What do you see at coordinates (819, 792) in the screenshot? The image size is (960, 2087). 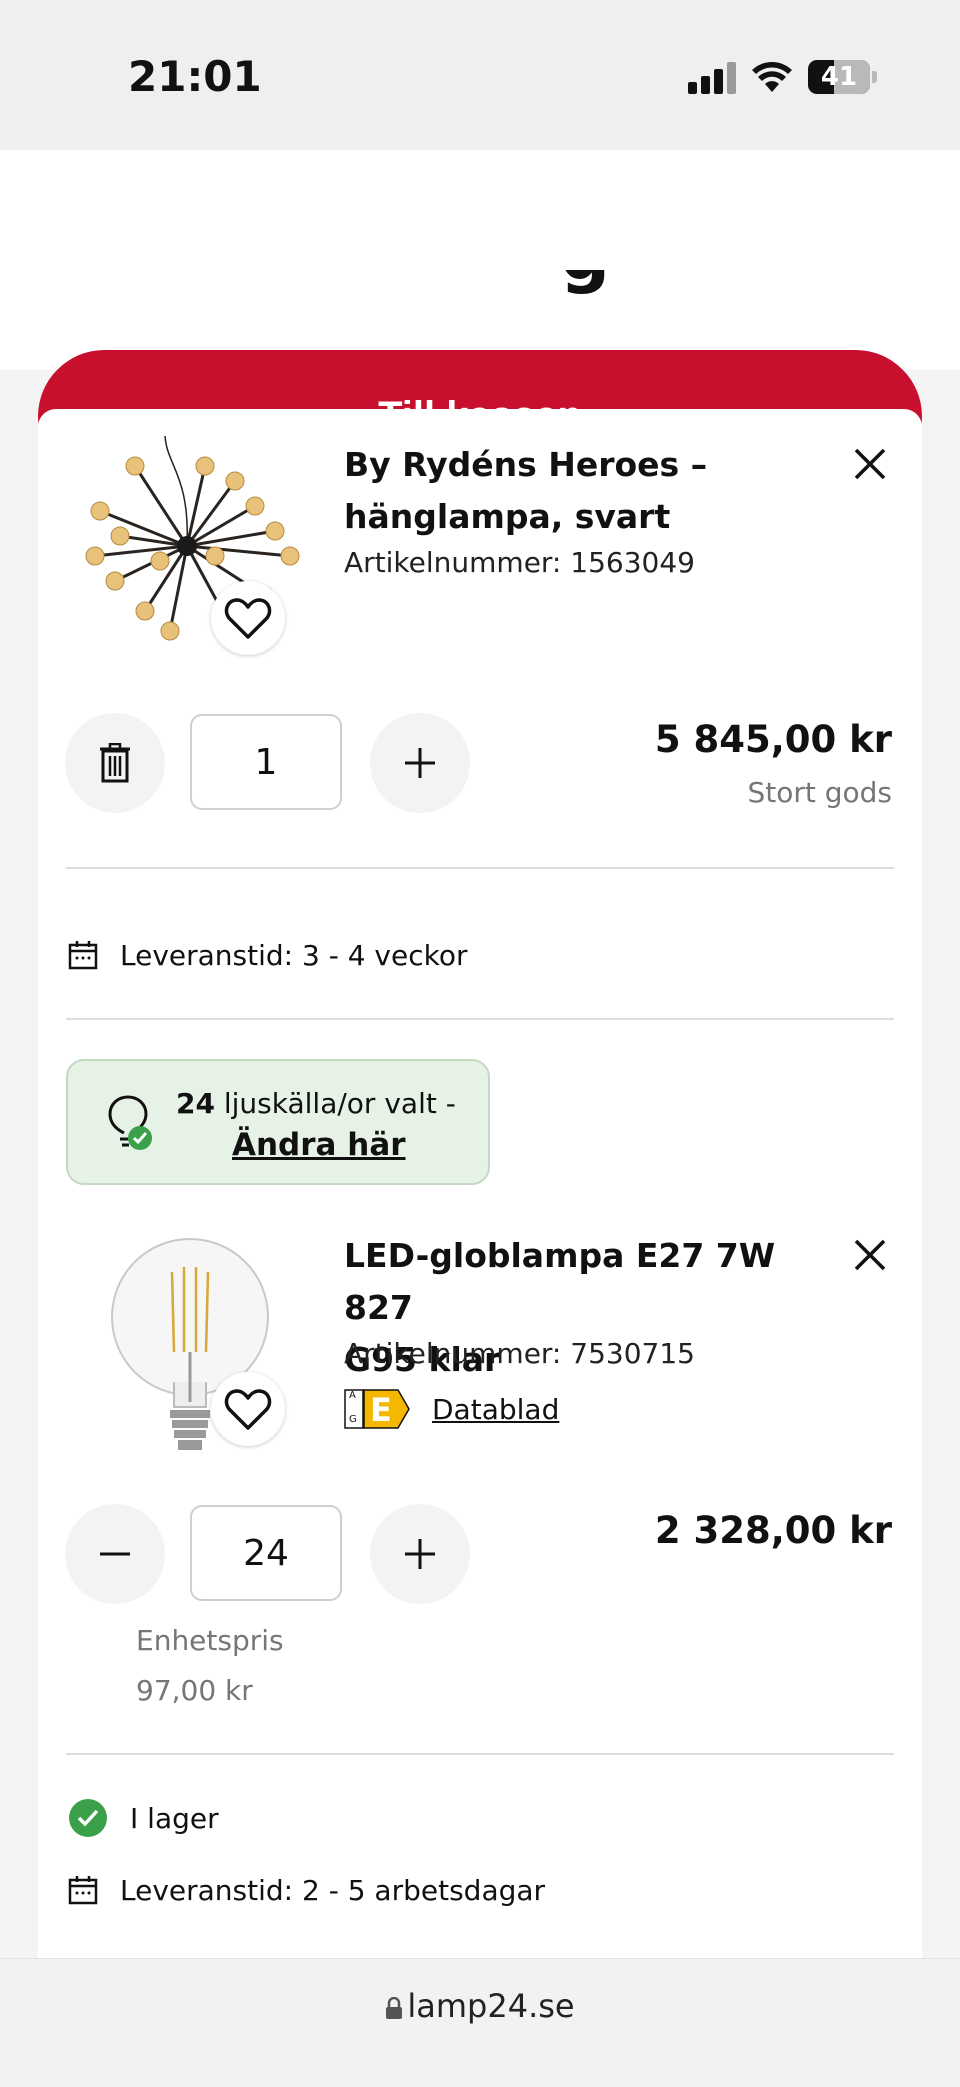 I see `shipping-note: Stort gods` at bounding box center [819, 792].